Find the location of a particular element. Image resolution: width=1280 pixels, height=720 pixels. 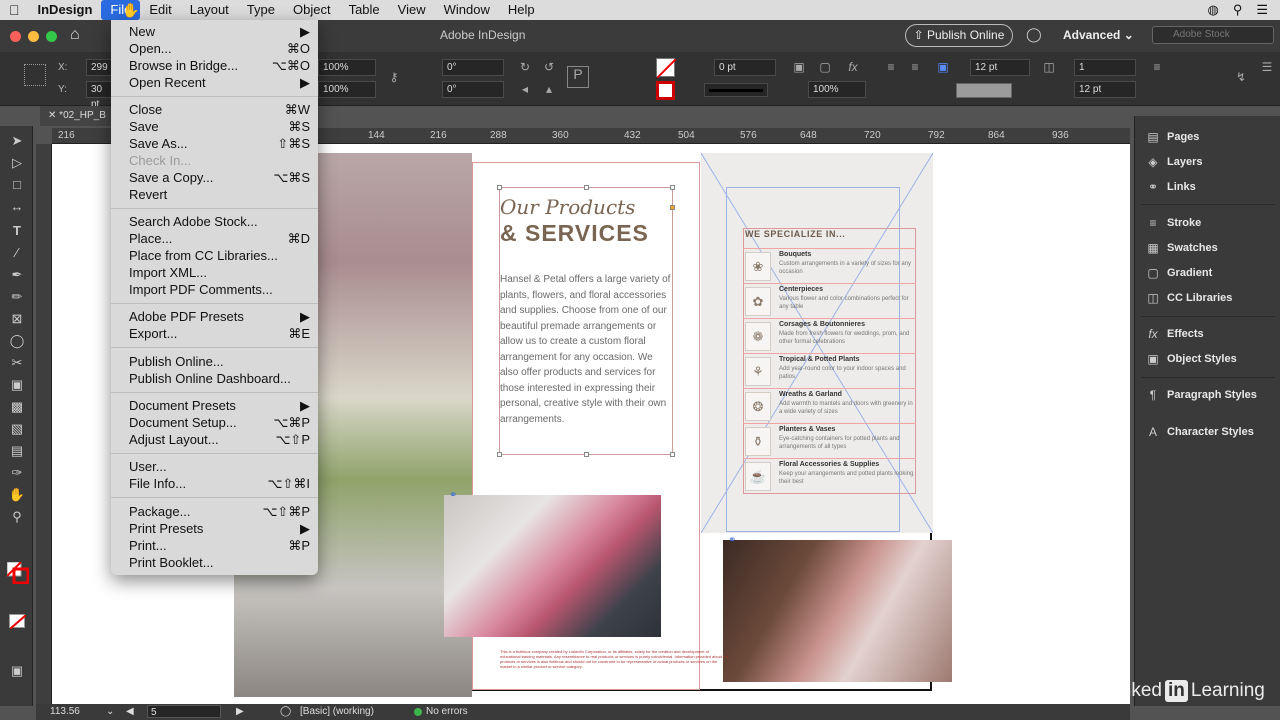

align-left-icon: ≡ is located at coordinates (891, 67).